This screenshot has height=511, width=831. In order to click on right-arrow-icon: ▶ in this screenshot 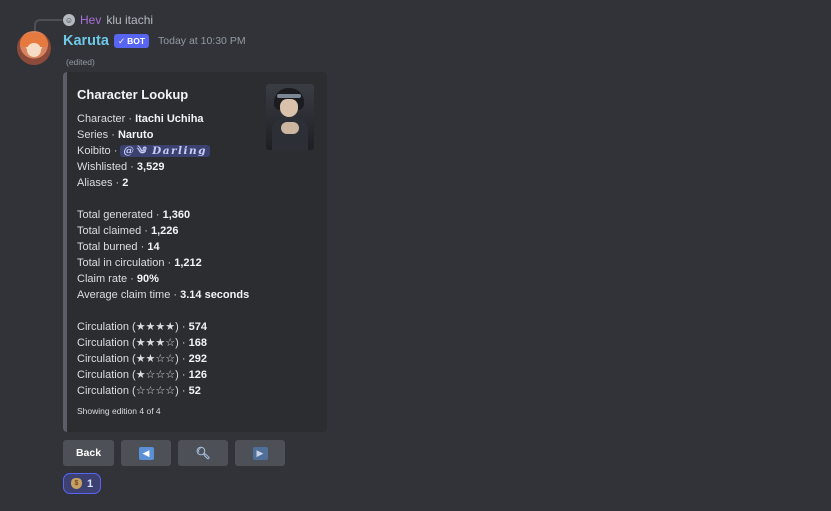, I will do `click(260, 453)`.